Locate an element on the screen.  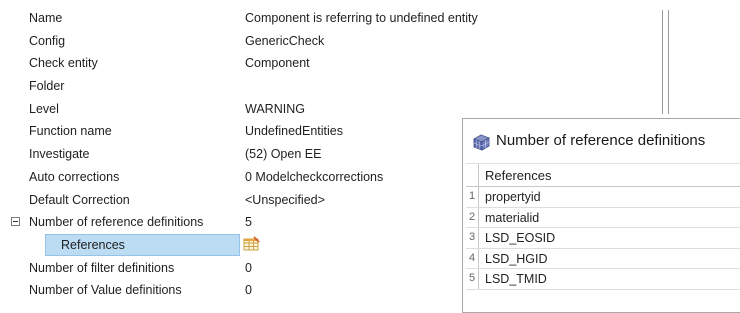
minus-box-icon is located at coordinates (15, 222).